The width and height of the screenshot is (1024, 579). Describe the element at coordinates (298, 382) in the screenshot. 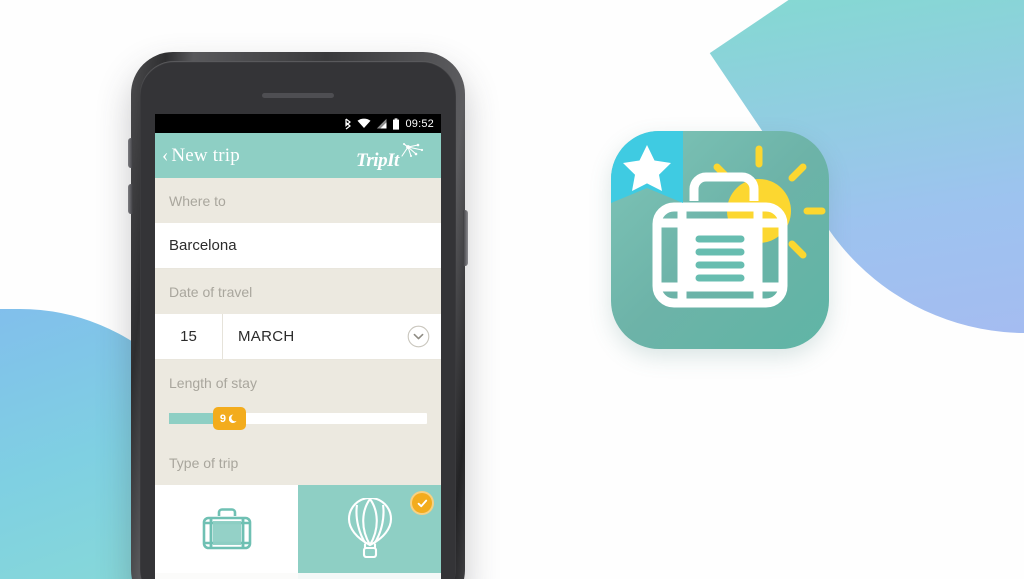

I see `length-of-stay-label: Length of stay` at that location.